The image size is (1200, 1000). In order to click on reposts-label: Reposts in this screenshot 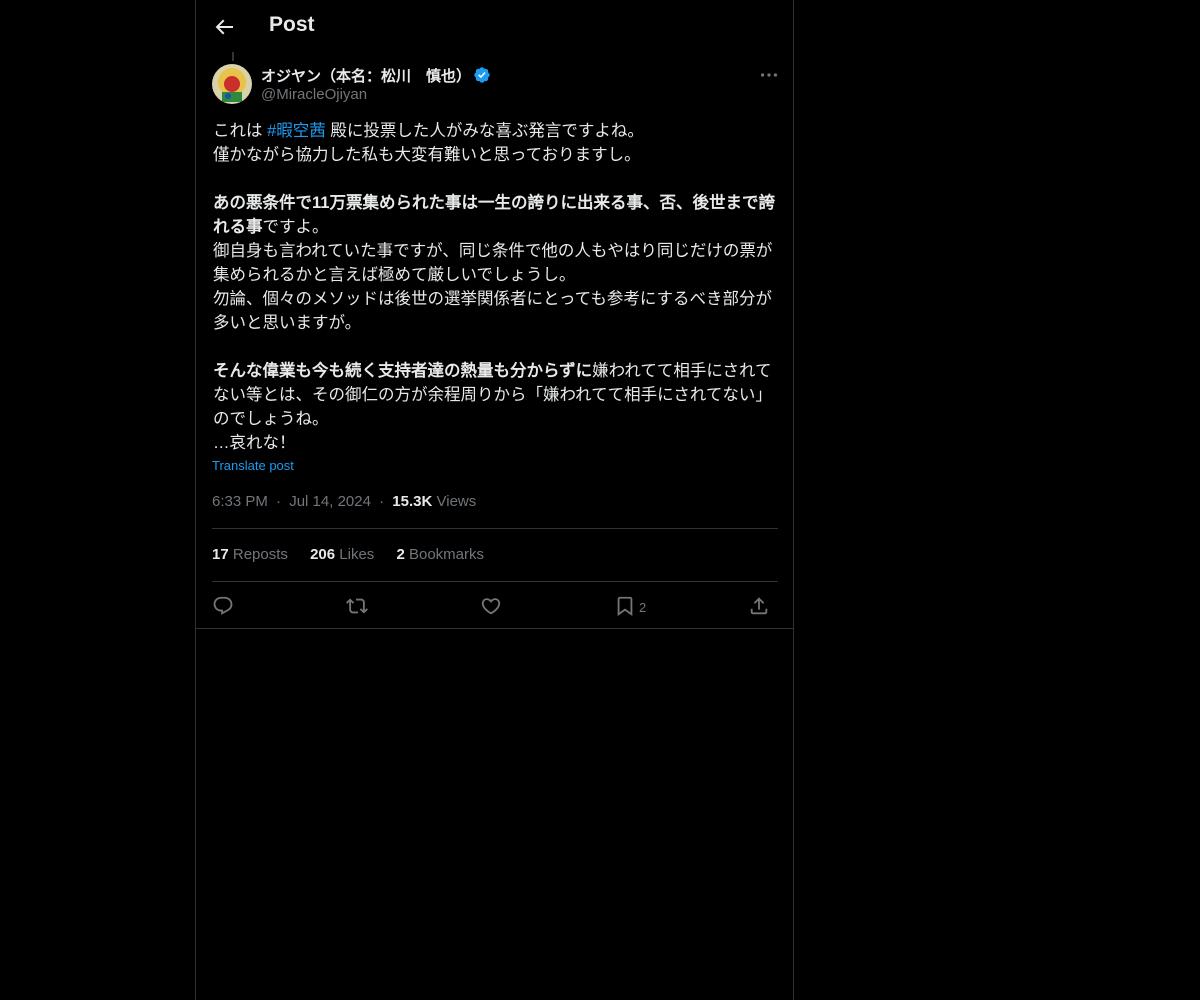, I will do `click(260, 554)`.